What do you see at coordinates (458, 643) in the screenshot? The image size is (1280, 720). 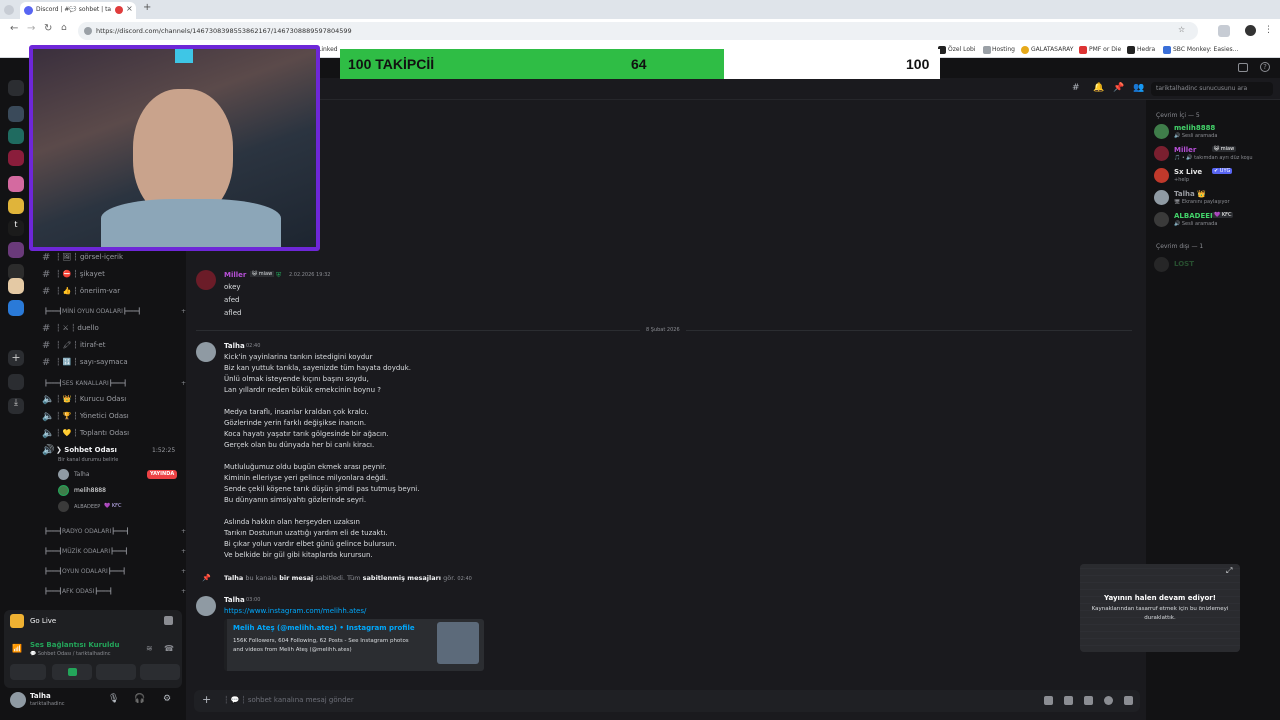 I see `embed-thumbnail` at bounding box center [458, 643].